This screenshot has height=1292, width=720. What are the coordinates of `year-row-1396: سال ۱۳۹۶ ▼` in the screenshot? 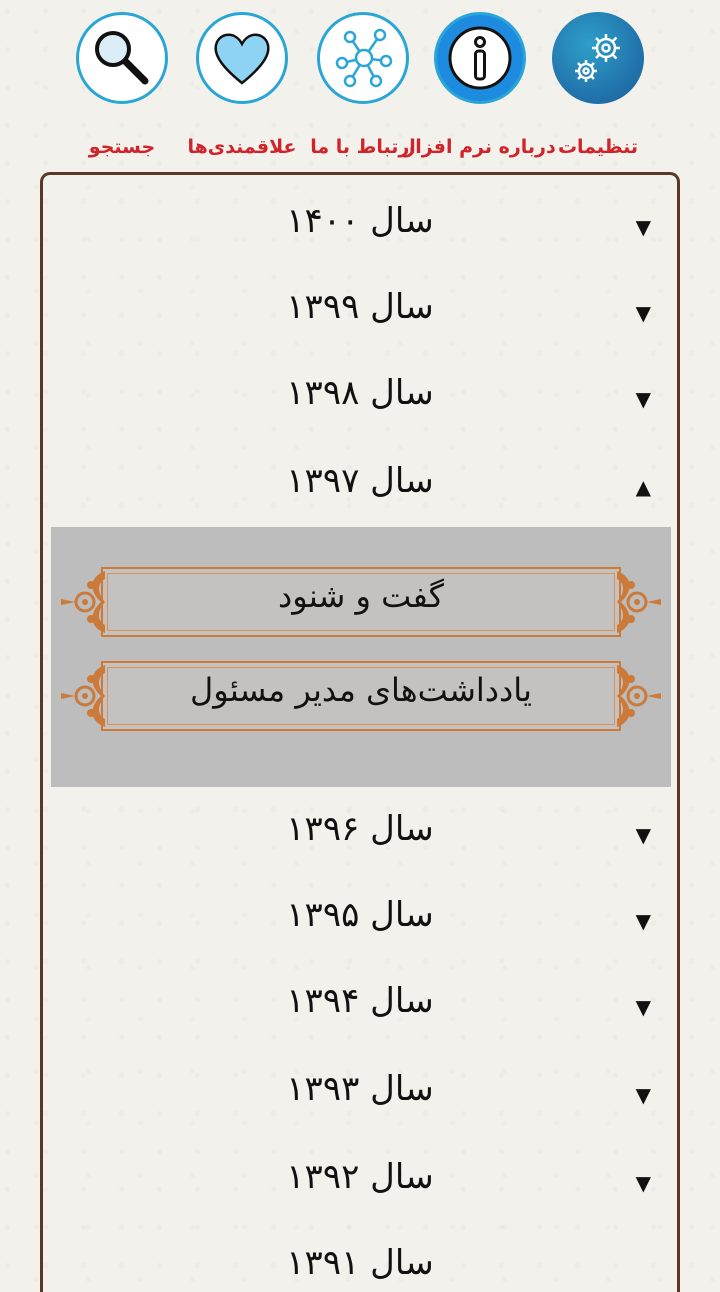 It's located at (360, 831).